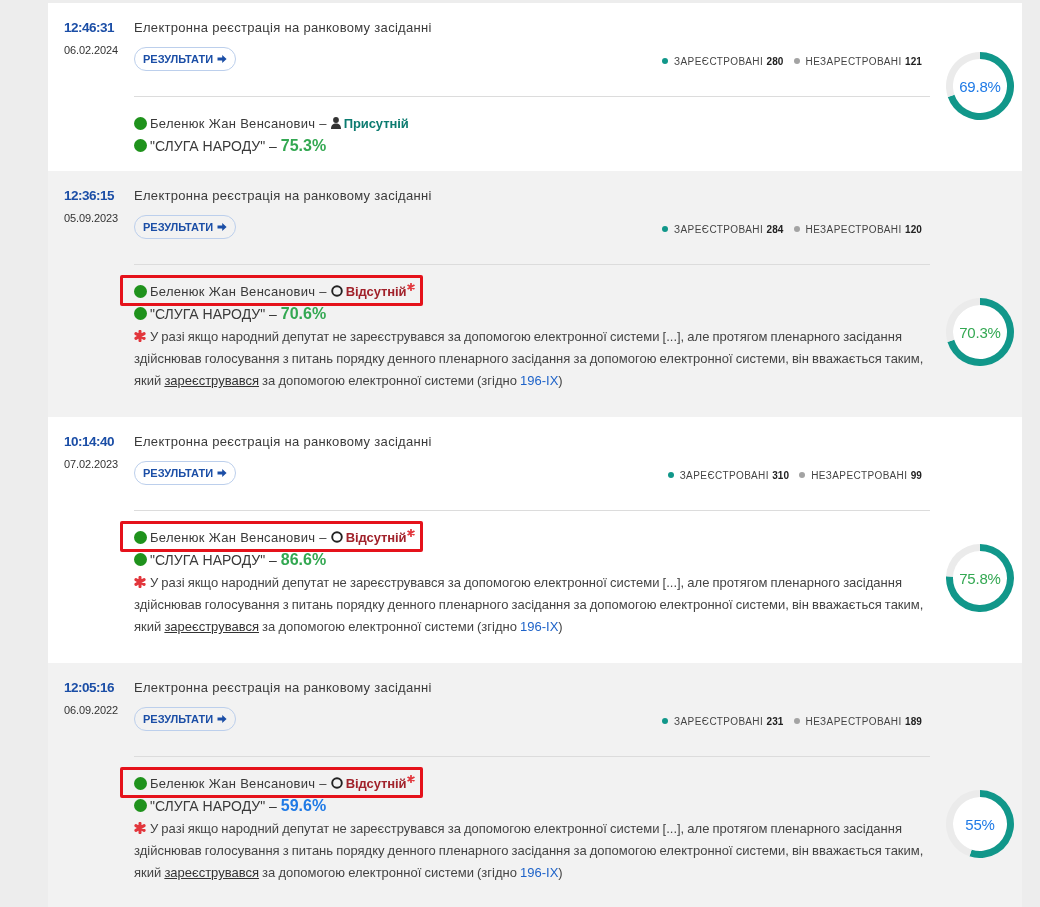 This screenshot has width=1040, height=907. What do you see at coordinates (863, 721) in the screenshot?
I see `legend-label: НЕЗАРЕСТРОВАНІ 189` at bounding box center [863, 721].